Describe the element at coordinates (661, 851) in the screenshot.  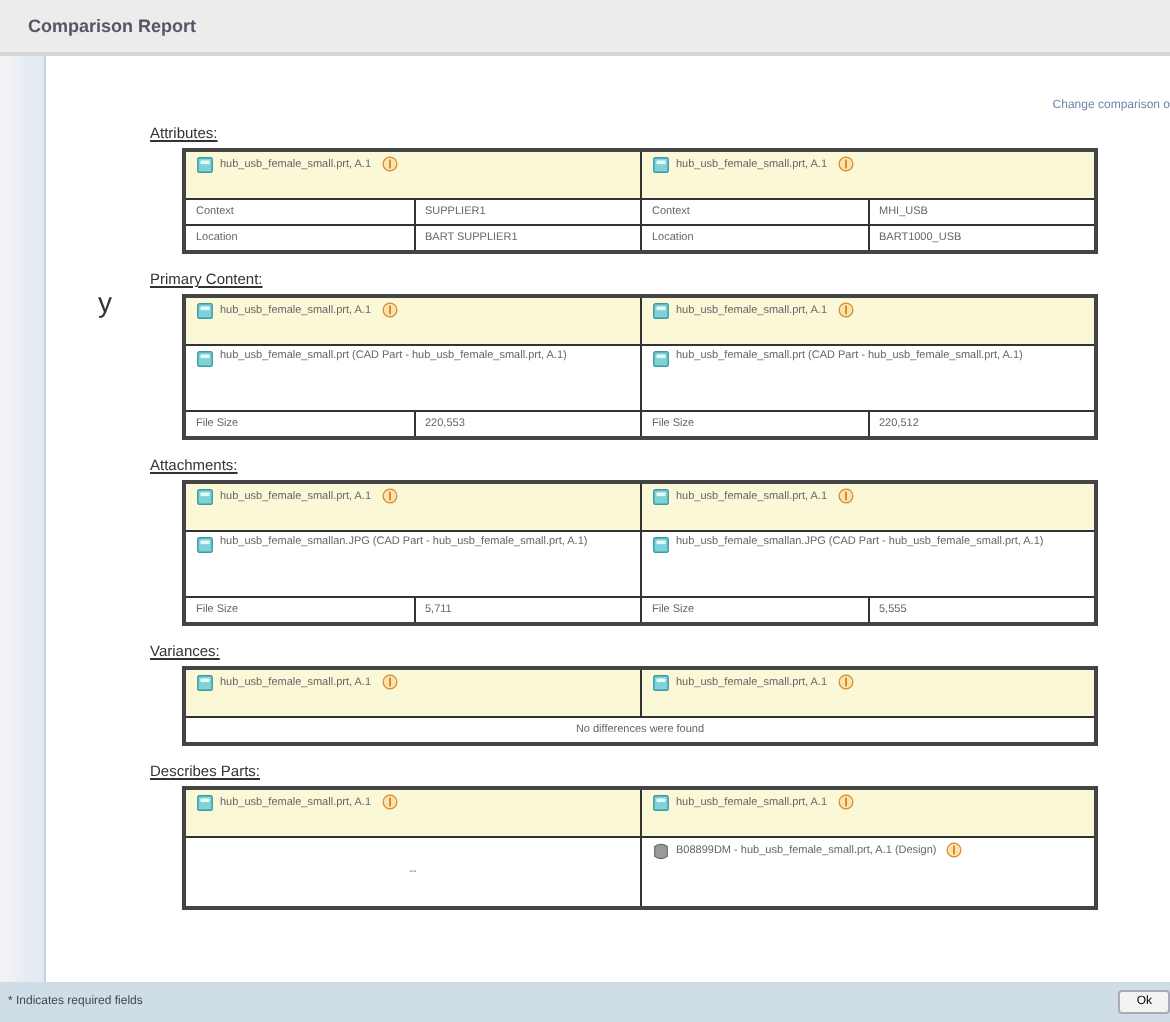
I see `cylinder-icon` at that location.